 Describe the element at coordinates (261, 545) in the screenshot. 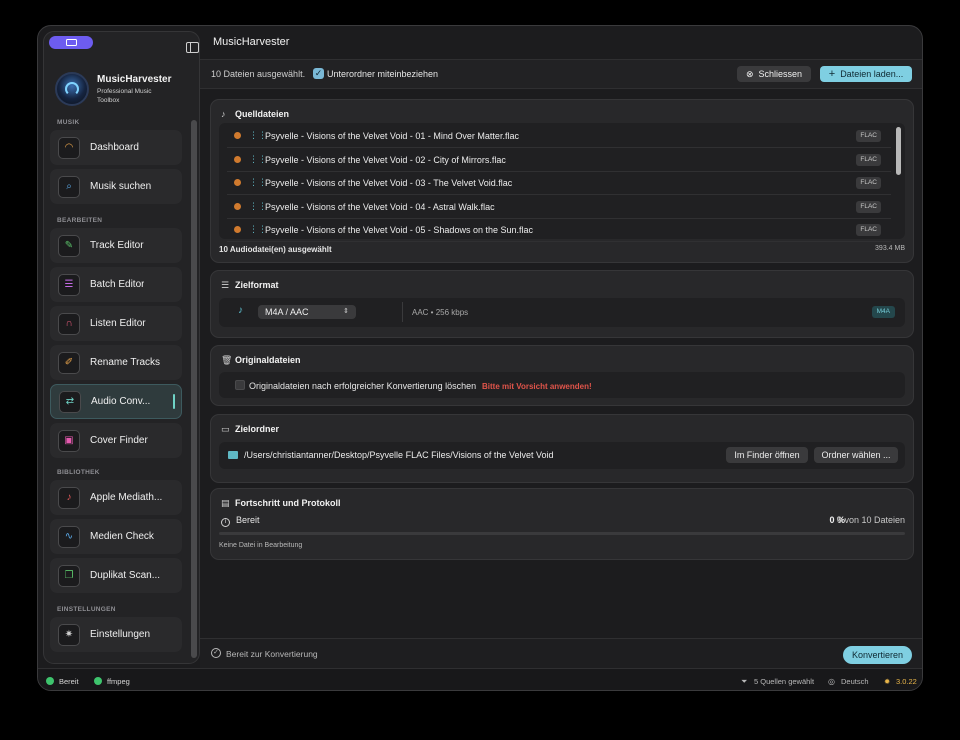

I see `progress-note: Keine Datei in Bearbeitung` at that location.